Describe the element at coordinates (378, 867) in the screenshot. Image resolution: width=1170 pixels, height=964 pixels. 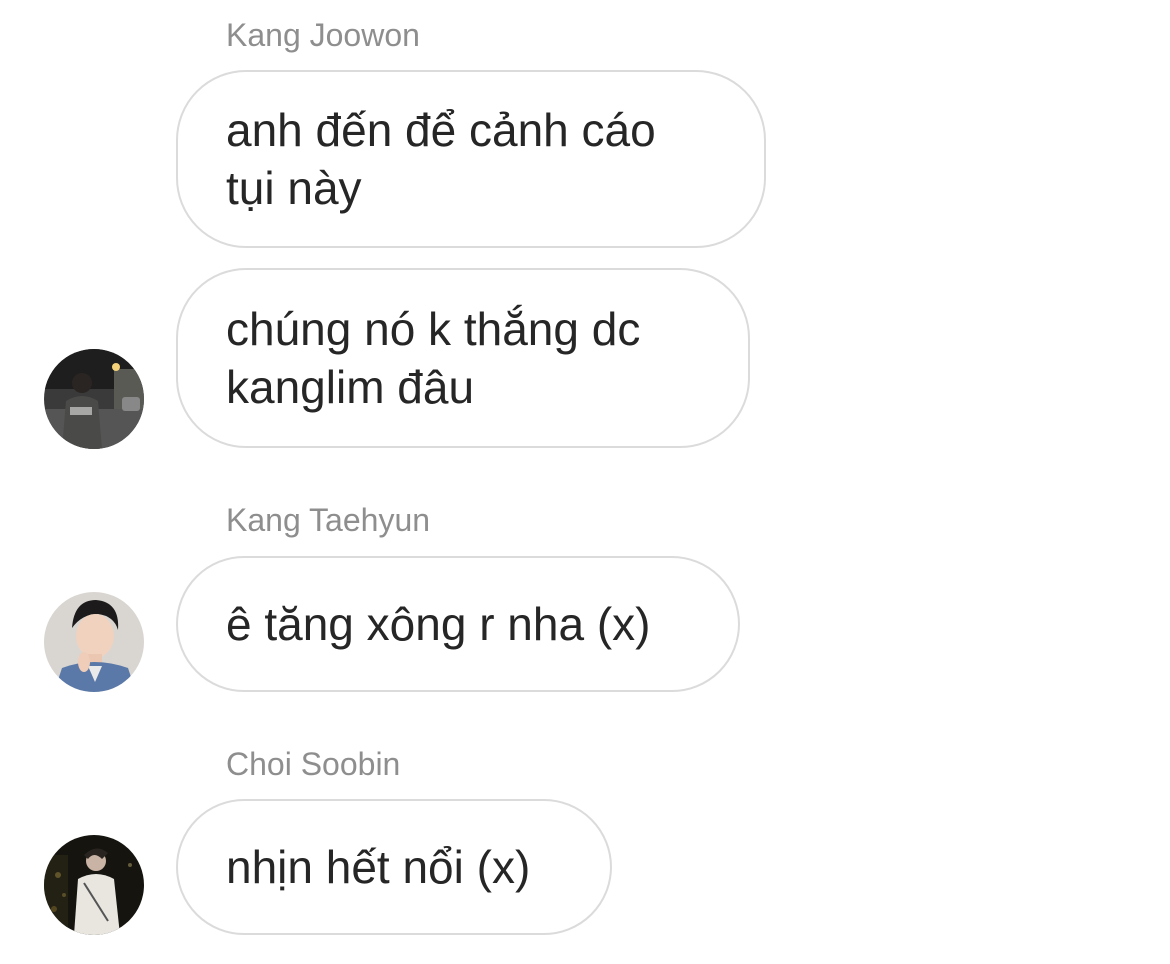
I see `message-text: nhịn hết nổi (x)` at that location.